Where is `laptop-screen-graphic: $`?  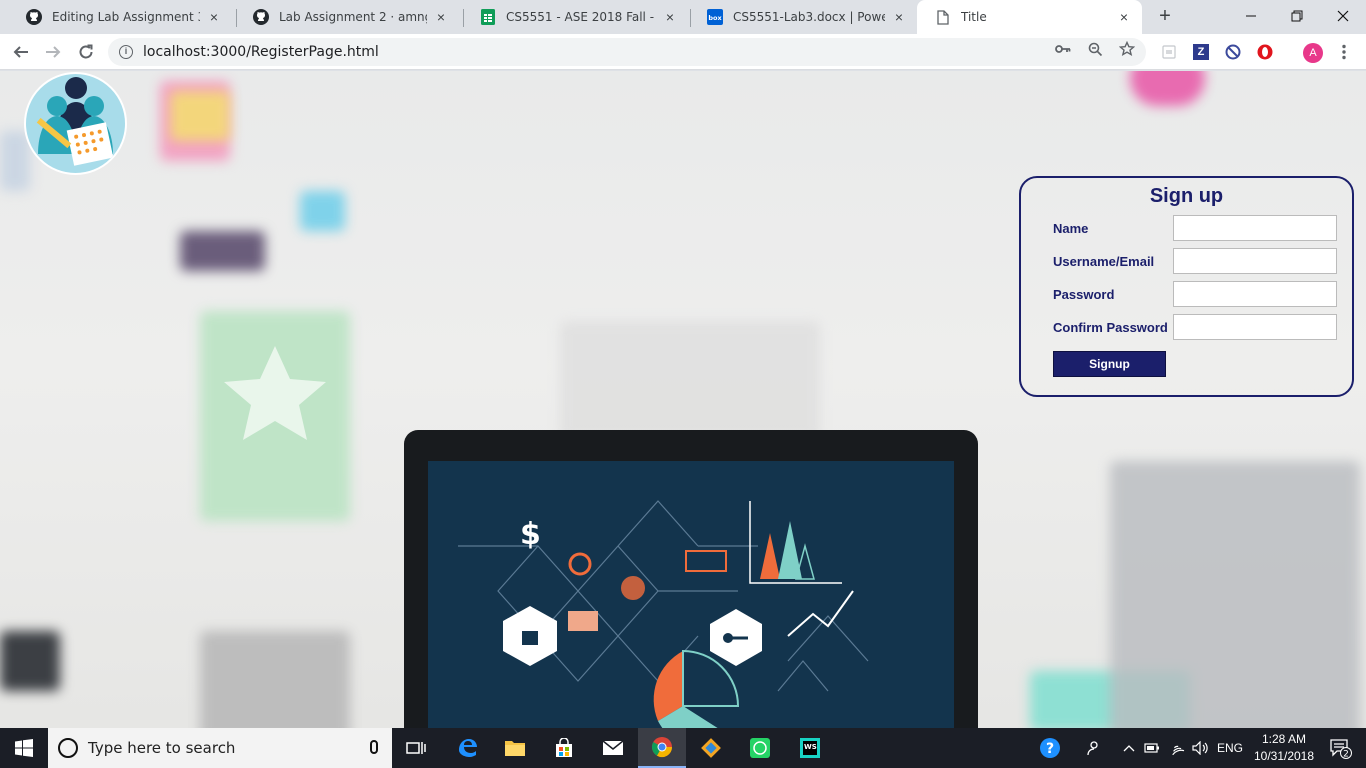 laptop-screen-graphic: $ is located at coordinates (663, 614).